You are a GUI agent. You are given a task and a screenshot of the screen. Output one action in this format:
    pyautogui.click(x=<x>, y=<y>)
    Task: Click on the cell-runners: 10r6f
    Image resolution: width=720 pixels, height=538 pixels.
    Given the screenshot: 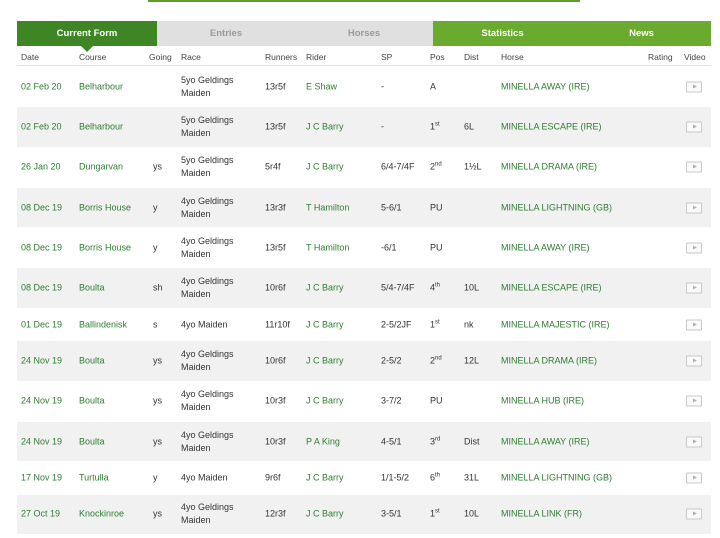 What is the action you would take?
    pyautogui.click(x=275, y=287)
    